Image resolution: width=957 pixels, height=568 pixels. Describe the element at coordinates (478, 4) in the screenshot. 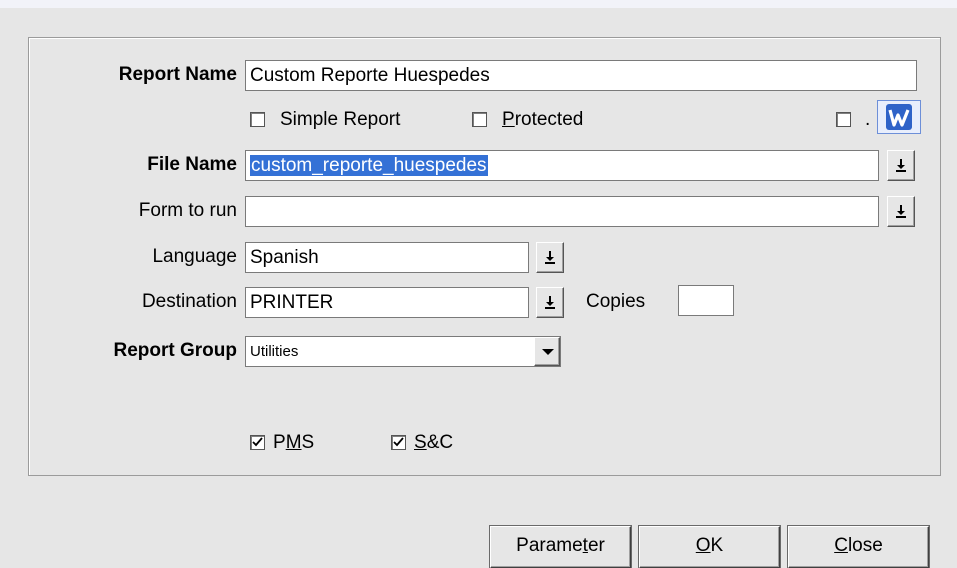

I see `top-strip` at that location.